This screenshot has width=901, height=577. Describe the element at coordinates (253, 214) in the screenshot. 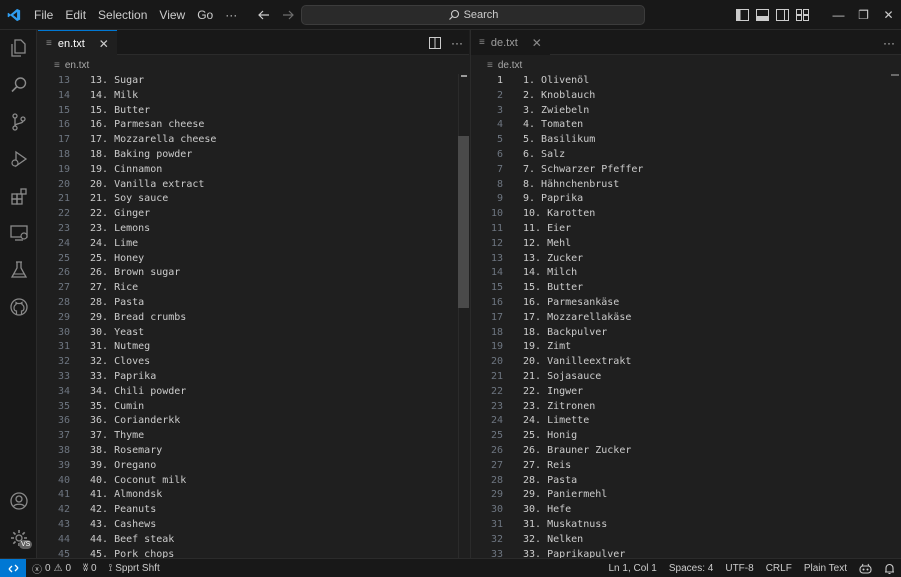

I see `code-line: 22 22. Ginger` at that location.